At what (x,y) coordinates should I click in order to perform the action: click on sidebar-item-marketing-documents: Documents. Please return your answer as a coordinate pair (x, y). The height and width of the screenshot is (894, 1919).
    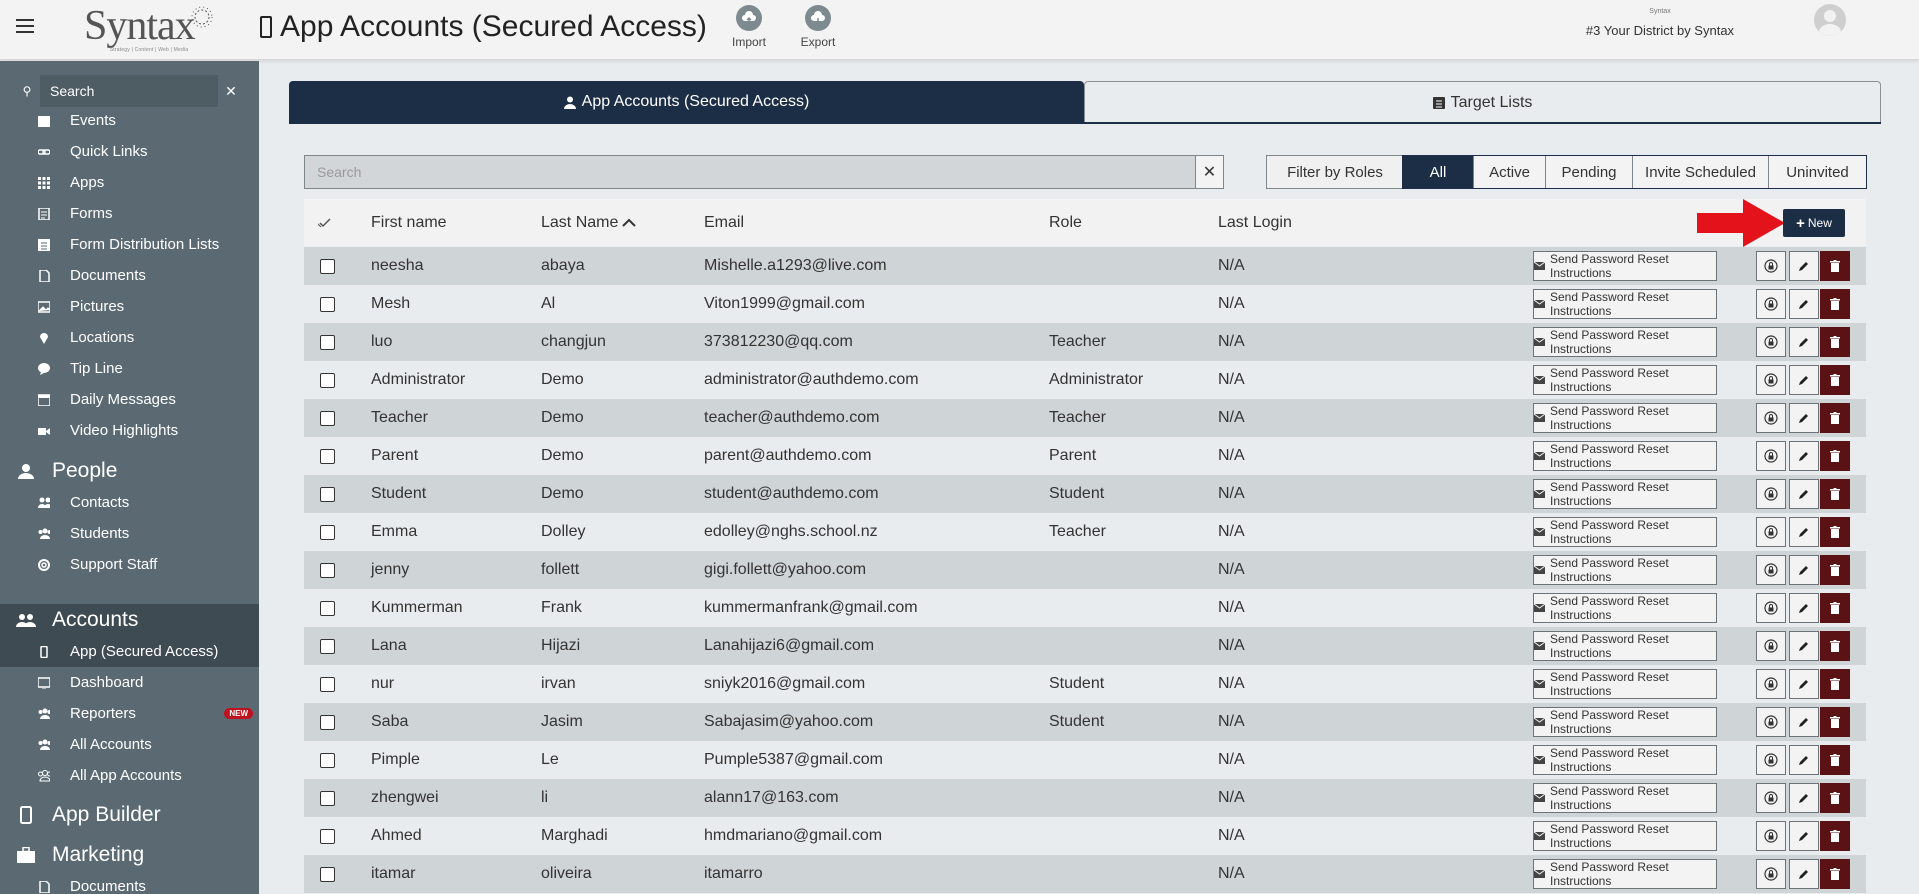
    Looking at the image, I should click on (129, 882).